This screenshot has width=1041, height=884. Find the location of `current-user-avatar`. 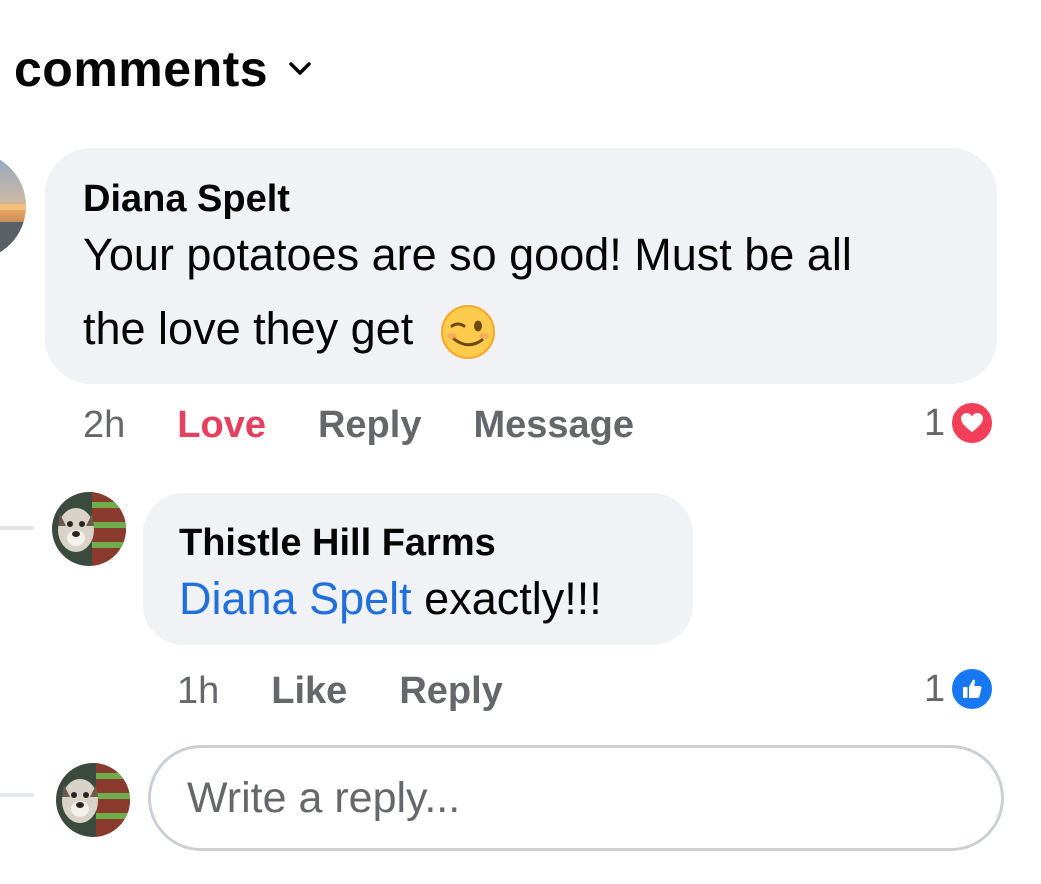

current-user-avatar is located at coordinates (93, 800).